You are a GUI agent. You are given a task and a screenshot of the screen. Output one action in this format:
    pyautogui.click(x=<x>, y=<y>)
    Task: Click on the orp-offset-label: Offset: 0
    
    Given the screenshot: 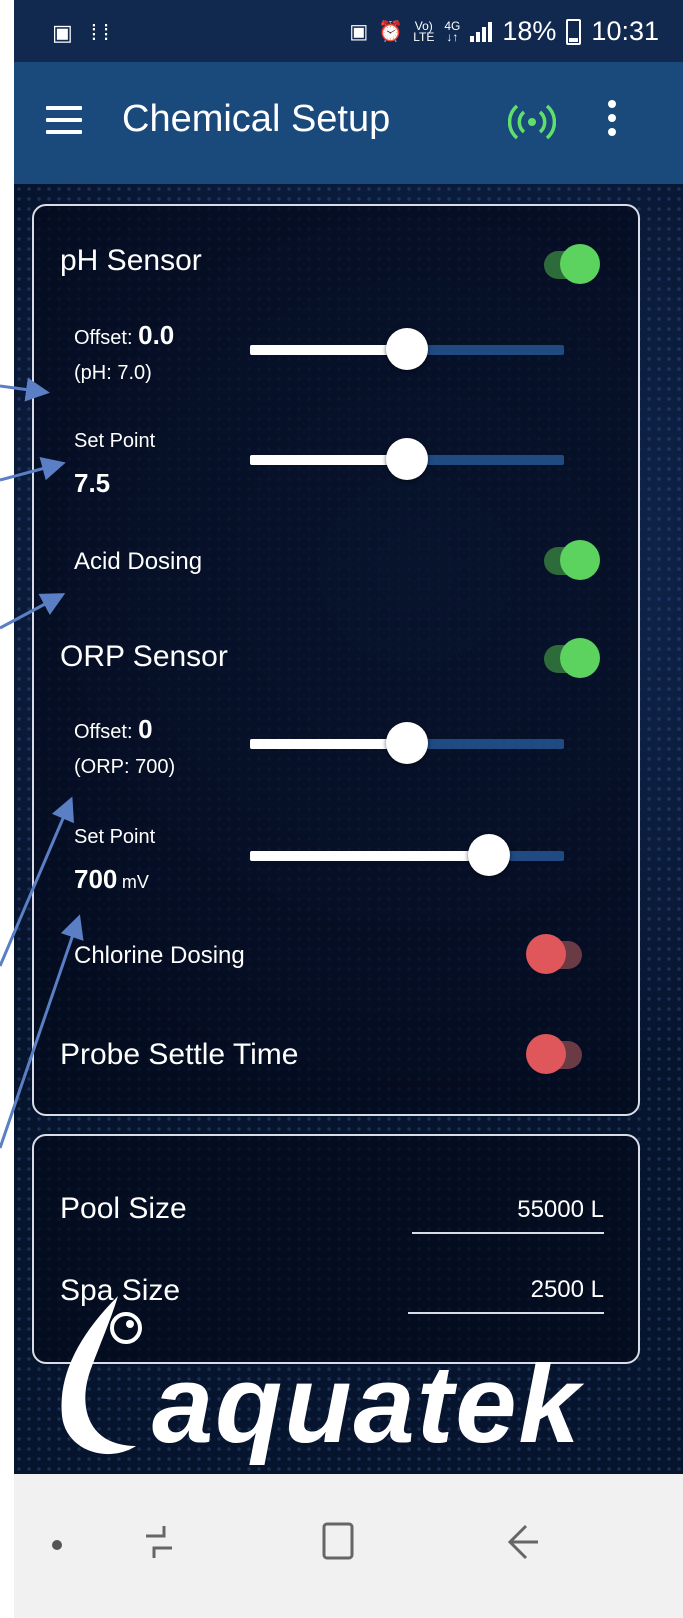 What is the action you would take?
    pyautogui.click(x=113, y=729)
    